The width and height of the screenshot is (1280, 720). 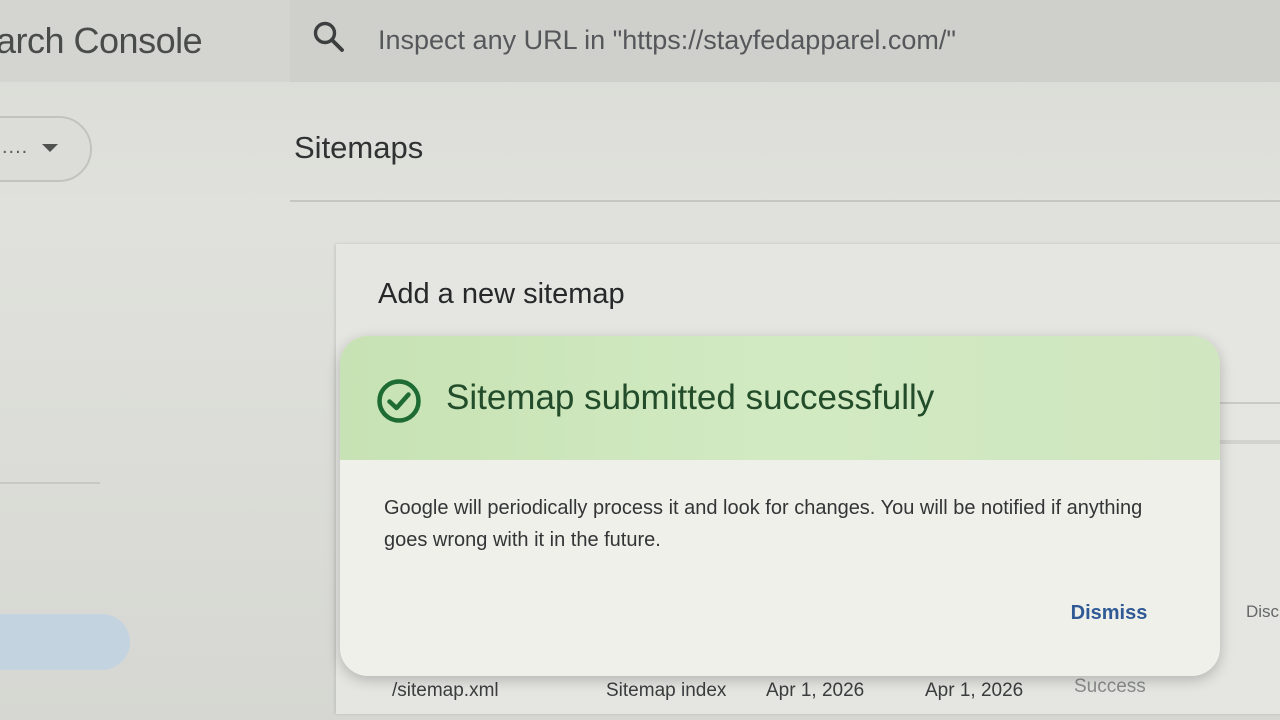 What do you see at coordinates (690, 397) in the screenshot?
I see `dialog-title: Sitemap submitted successfully` at bounding box center [690, 397].